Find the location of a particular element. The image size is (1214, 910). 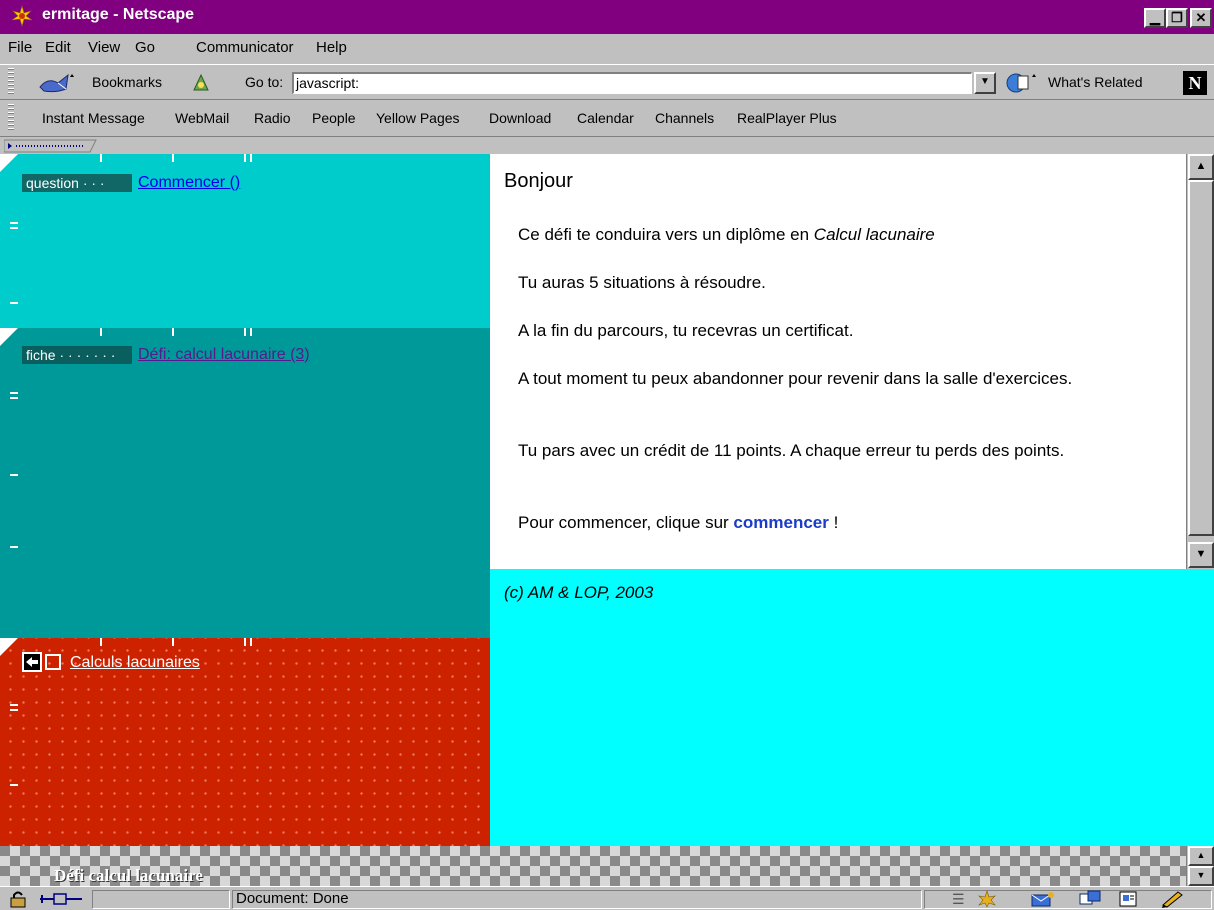

personal-item-channels: Channels is located at coordinates (684, 118).